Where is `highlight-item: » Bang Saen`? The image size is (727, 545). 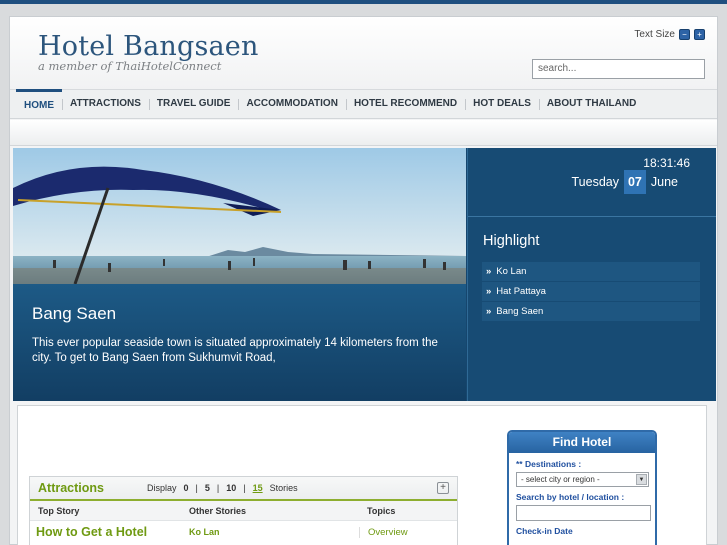 highlight-item: » Bang Saen is located at coordinates (591, 311).